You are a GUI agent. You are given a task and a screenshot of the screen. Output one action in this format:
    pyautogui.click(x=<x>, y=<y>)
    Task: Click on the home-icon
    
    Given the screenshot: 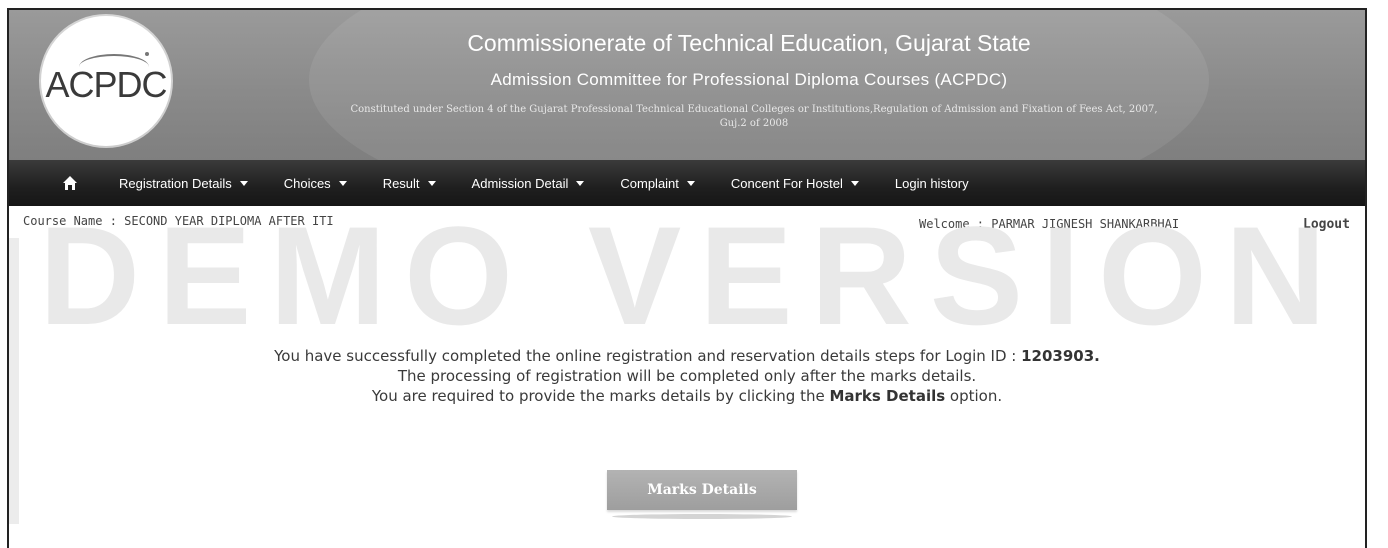 What is the action you would take?
    pyautogui.click(x=70, y=183)
    